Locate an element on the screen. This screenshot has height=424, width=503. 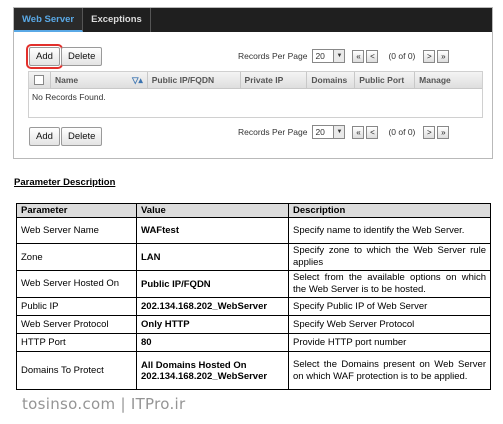
tab-web-server: Web Server is located at coordinates (49, 20).